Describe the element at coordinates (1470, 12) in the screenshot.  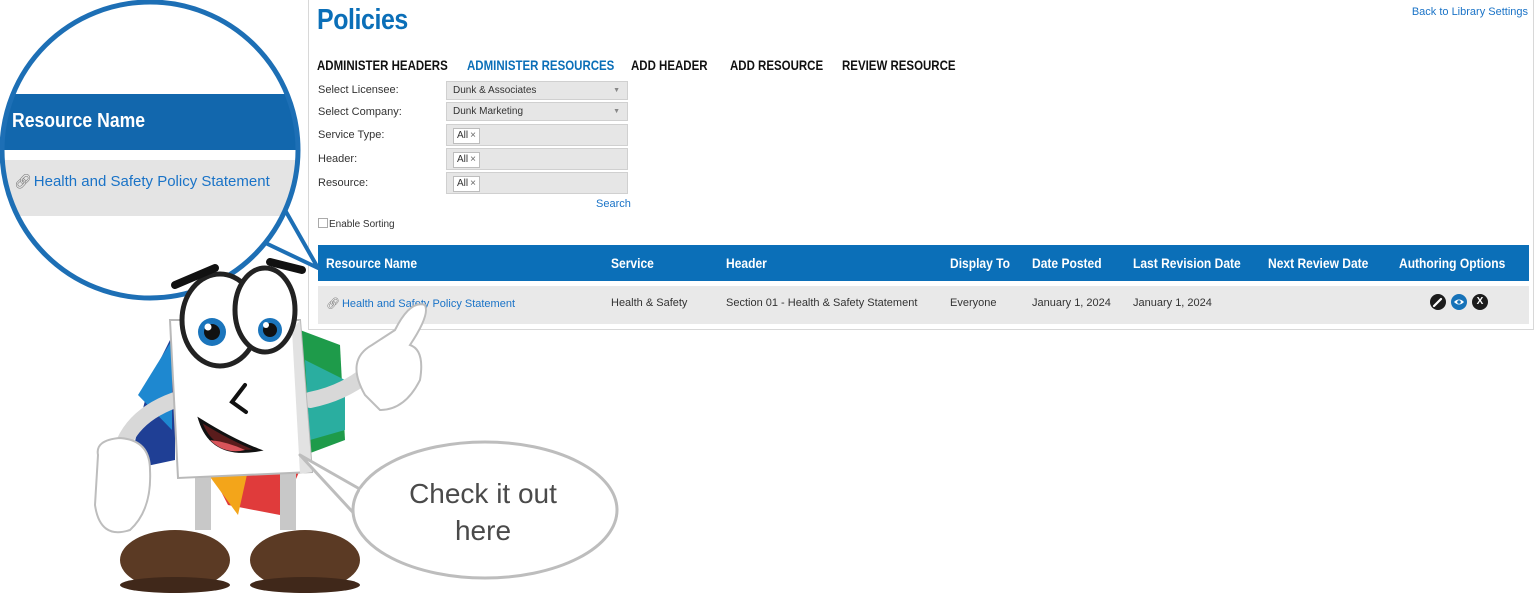
I see `back-to-library-settings-link: Back to Library Settings` at that location.